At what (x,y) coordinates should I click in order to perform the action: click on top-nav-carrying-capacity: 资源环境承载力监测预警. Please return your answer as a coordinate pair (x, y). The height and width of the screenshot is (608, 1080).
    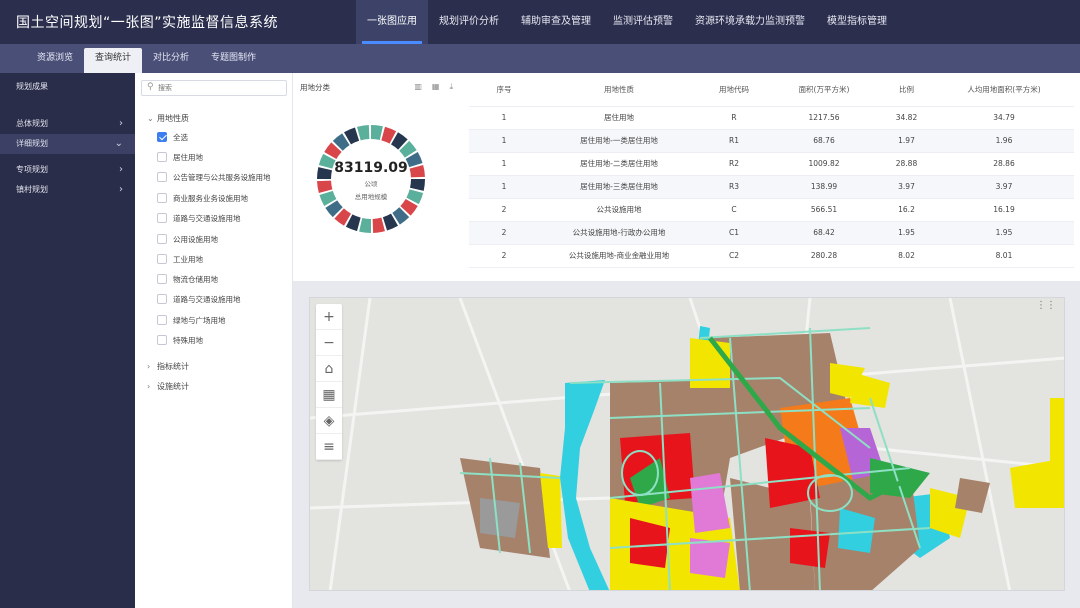
    Looking at the image, I should click on (750, 22).